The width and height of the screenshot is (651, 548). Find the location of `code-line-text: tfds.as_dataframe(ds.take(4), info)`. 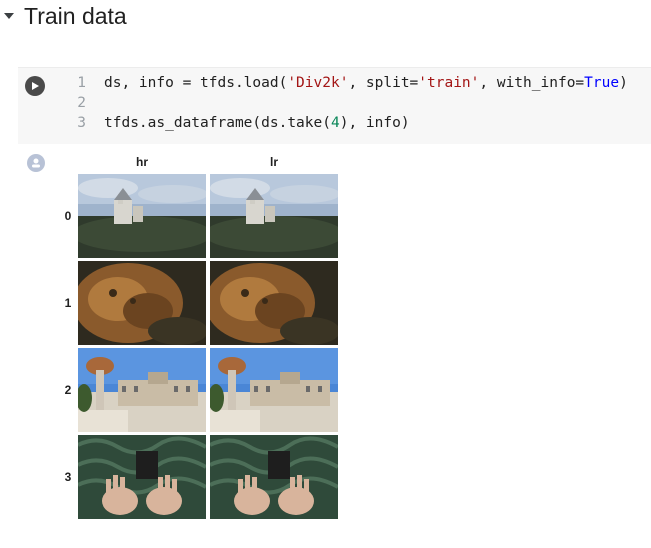

code-line-text: tfds.as_dataframe(ds.take(4), info) is located at coordinates (257, 123).